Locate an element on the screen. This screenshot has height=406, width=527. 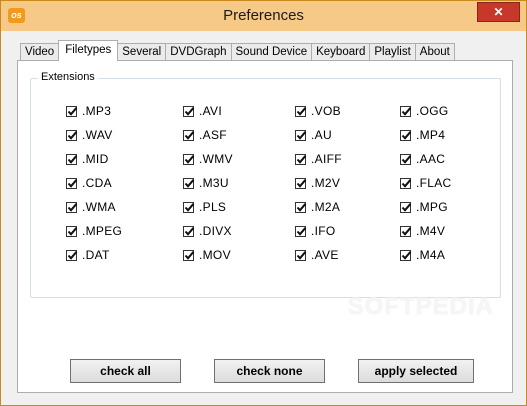
extension-label: .AIFF is located at coordinates (326, 159).